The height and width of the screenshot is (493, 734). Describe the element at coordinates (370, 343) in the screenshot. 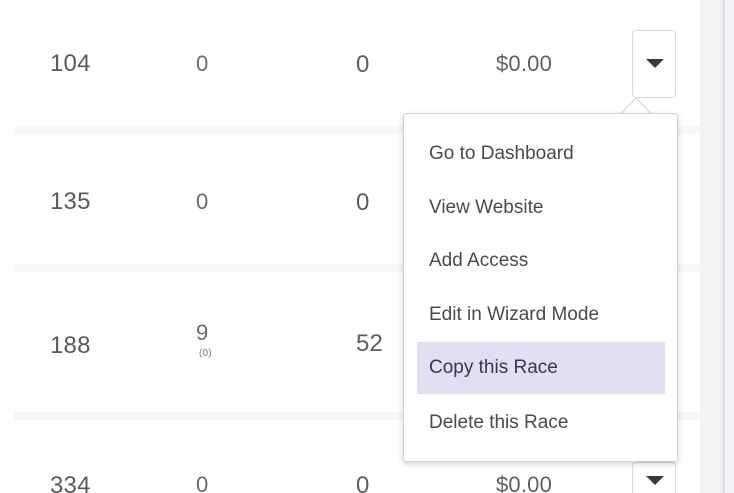

I see `count-b: 52` at that location.